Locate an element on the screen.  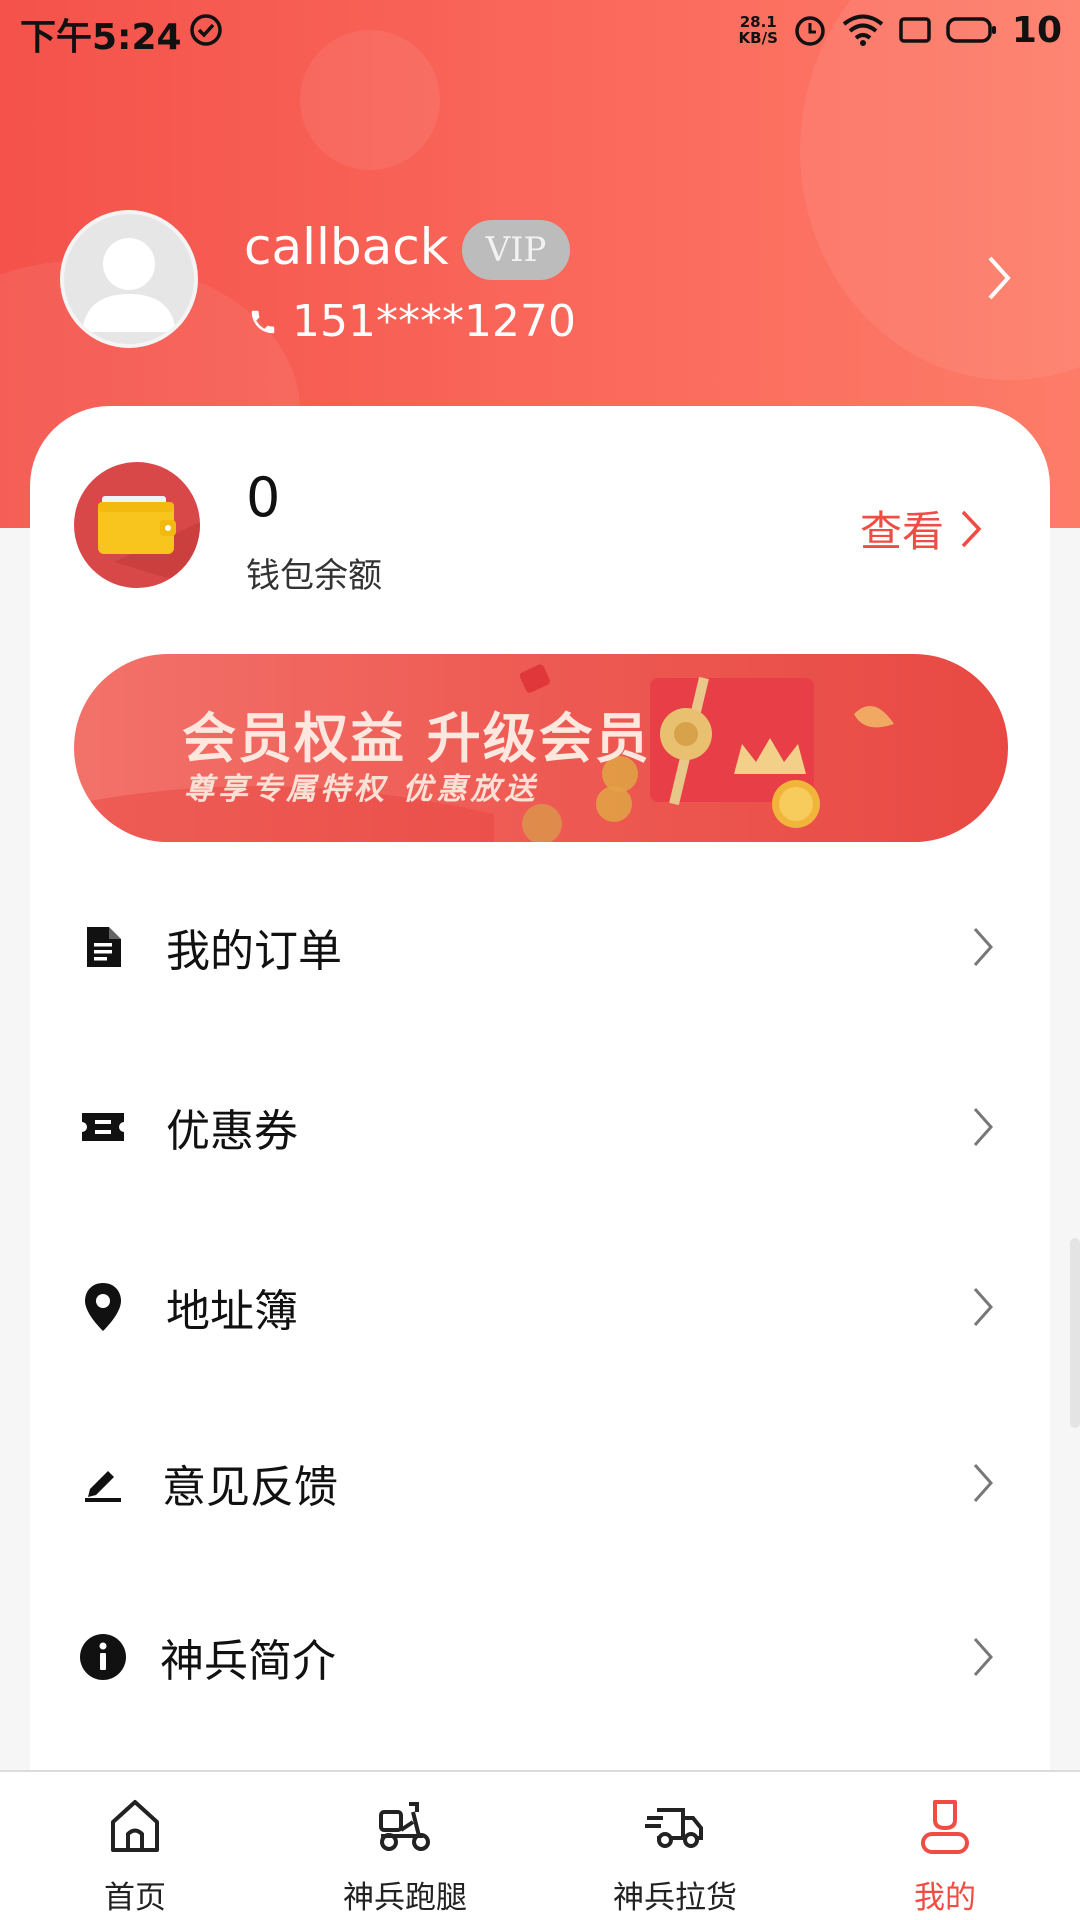
battery-level: 10 is located at coordinates (1036, 30).